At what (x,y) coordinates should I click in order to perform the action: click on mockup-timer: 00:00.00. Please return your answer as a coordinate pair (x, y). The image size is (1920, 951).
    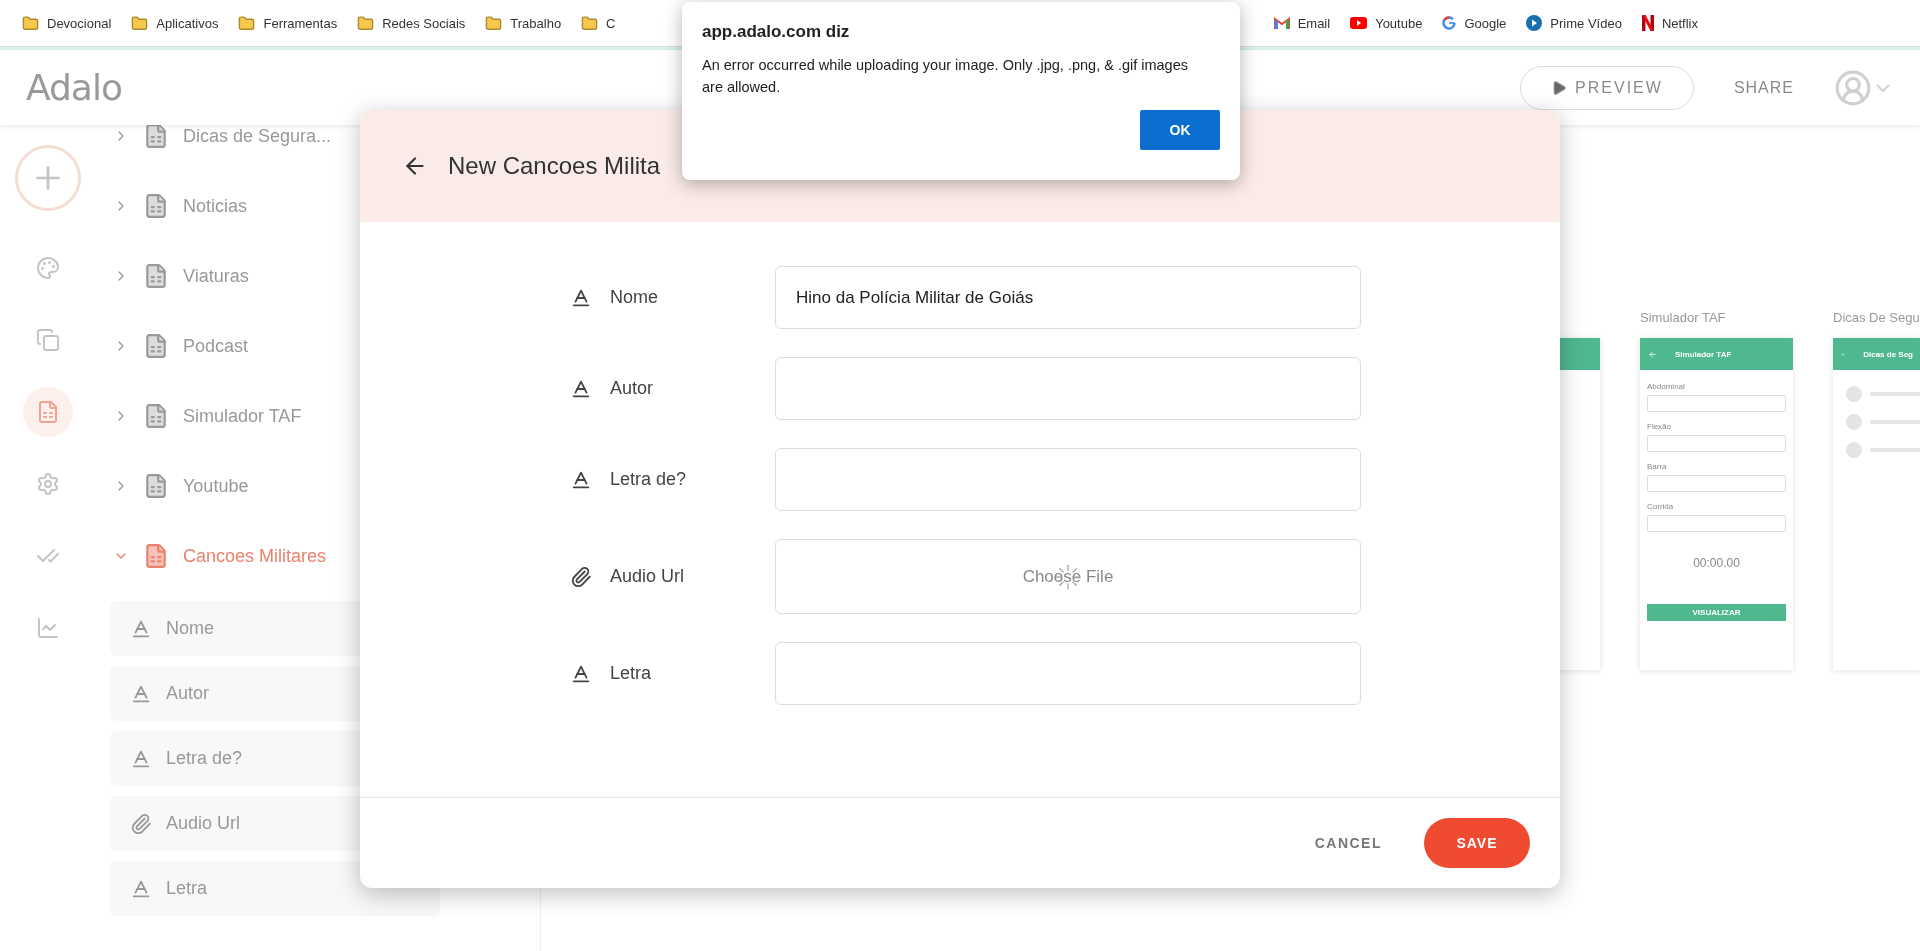
    Looking at the image, I should click on (1716, 563).